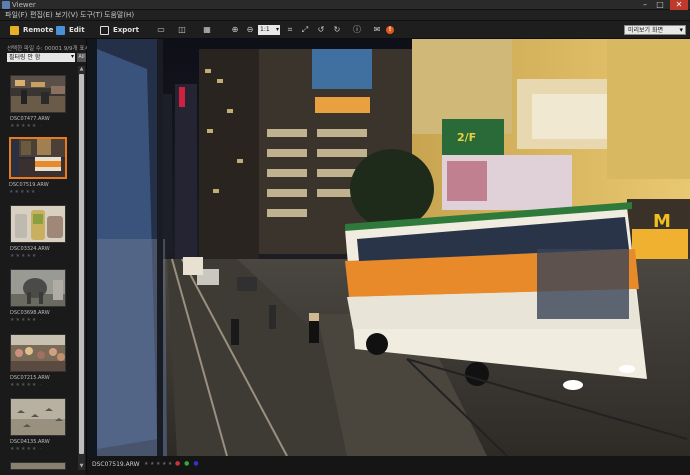 This screenshot has width=690, height=475. I want to click on close-button: ✕, so click(679, 5).